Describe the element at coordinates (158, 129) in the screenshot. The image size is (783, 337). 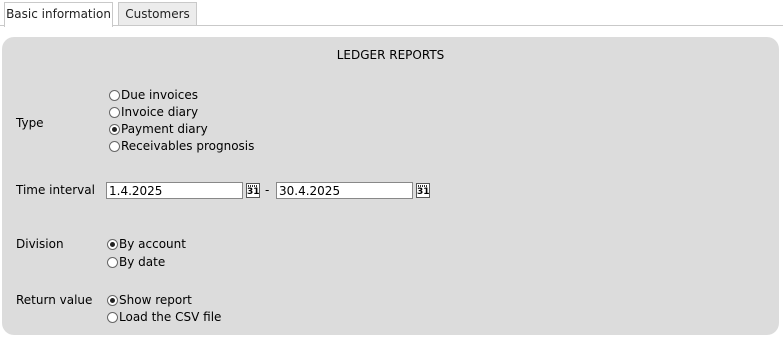
I see `type-option-payment-diary: Payment diary` at that location.